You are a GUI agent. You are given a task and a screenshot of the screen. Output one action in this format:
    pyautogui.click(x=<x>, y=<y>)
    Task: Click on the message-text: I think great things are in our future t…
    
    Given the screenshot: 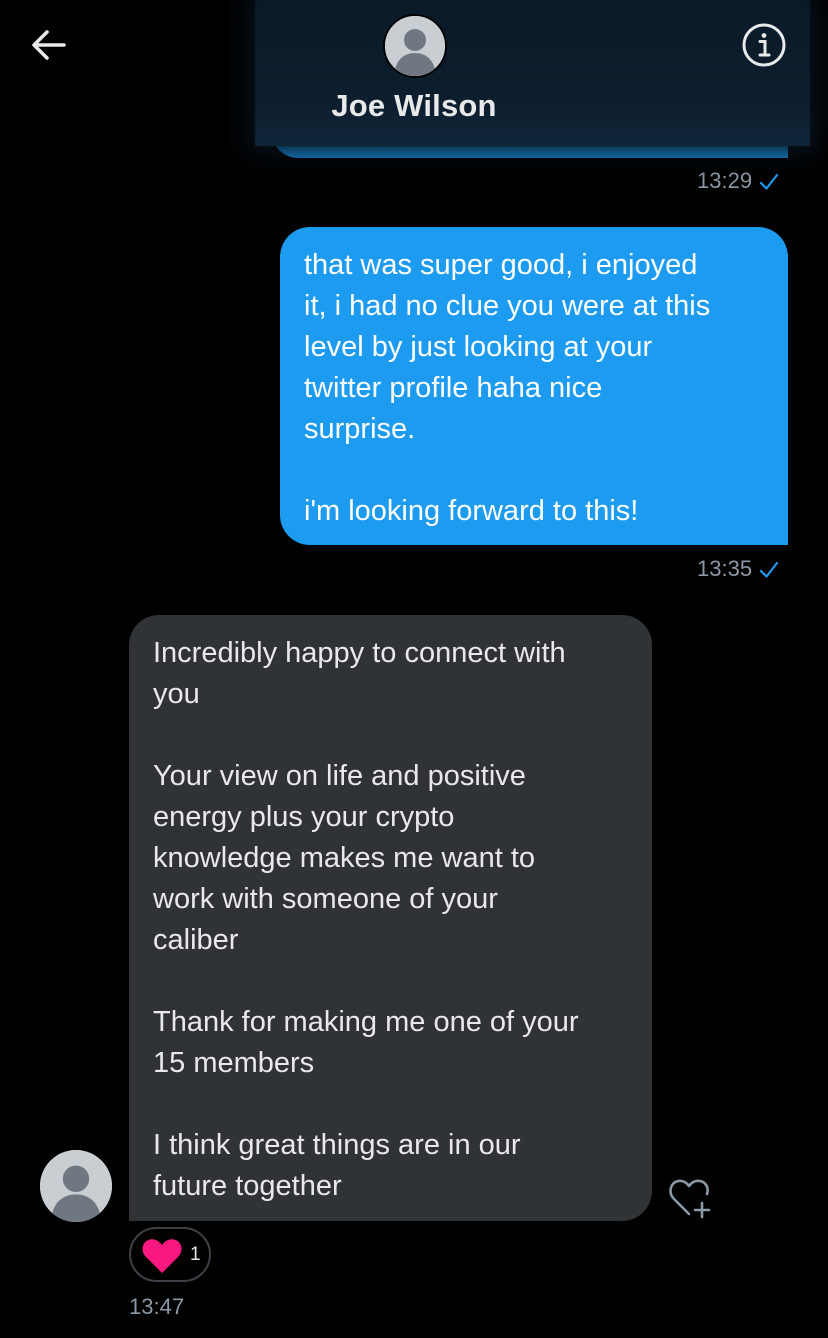 What is the action you would take?
    pyautogui.click(x=337, y=1165)
    